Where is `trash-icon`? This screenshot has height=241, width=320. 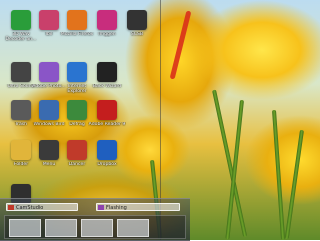
trash-icon is located at coordinates (21, 110).